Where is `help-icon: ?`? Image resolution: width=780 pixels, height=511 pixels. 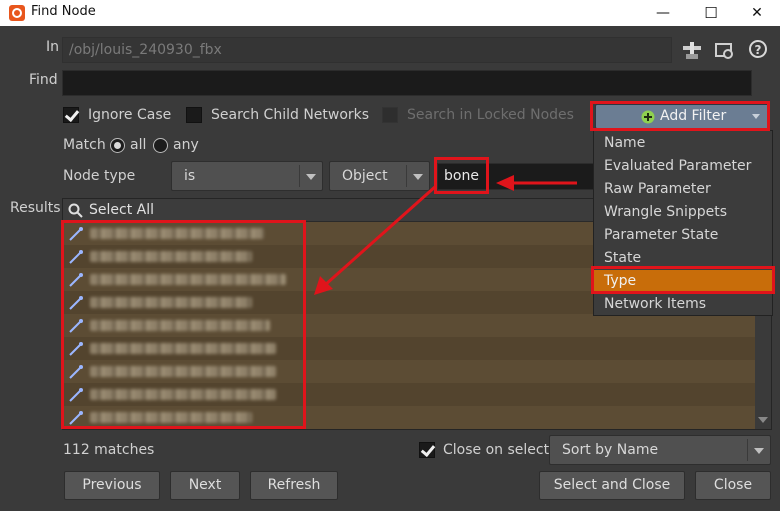
help-icon: ? is located at coordinates (758, 49).